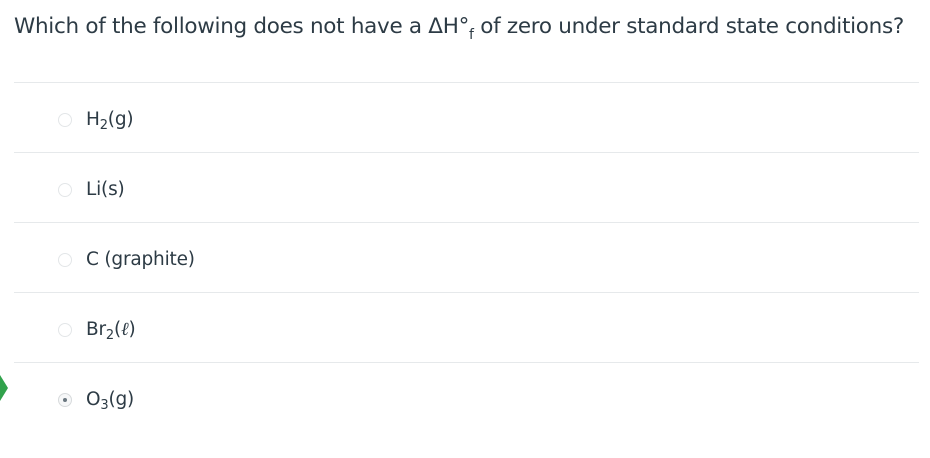 Image resolution: width=930 pixels, height=458 pixels. Describe the element at coordinates (466, 397) in the screenshot. I see `answer-option-o3: O3(g)` at that location.